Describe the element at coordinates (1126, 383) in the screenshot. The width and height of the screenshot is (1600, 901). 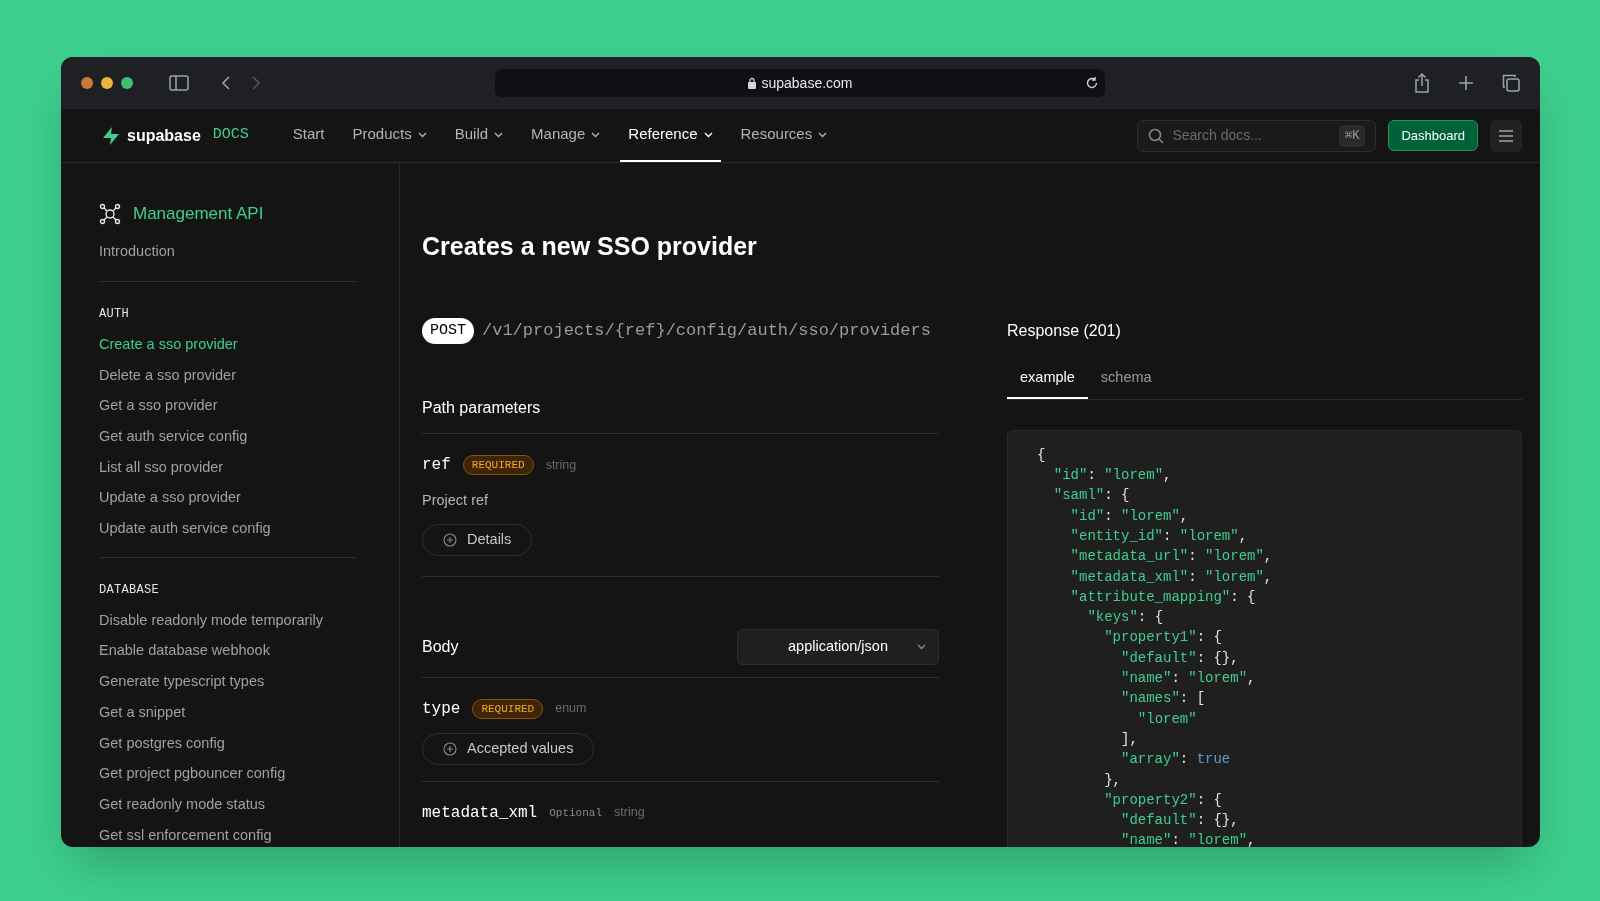
I see `response-tab: schema` at that location.